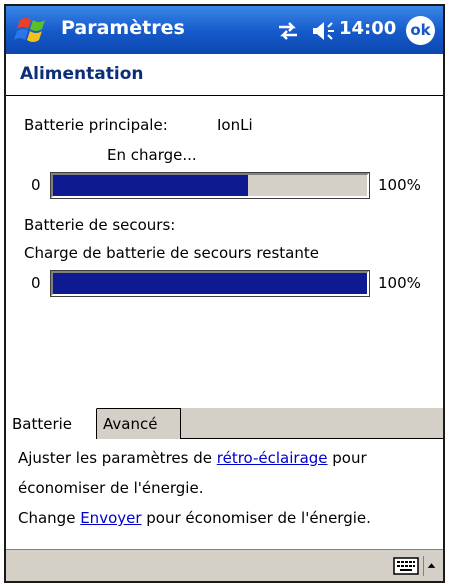 The height and width of the screenshot is (587, 449). I want to click on sip-arrow-up-icon, so click(431, 566).